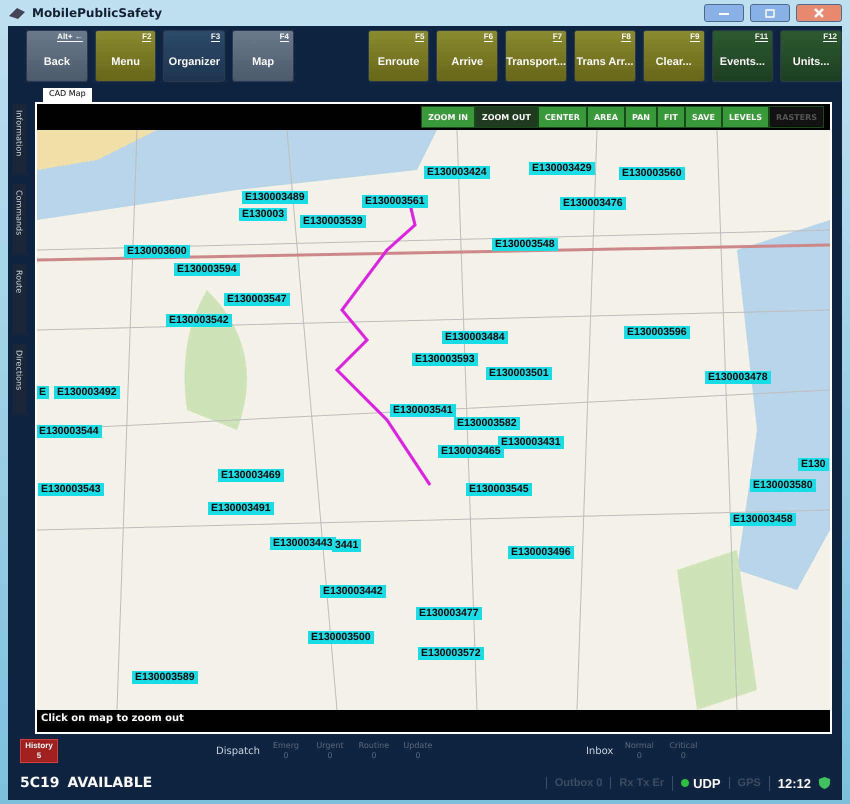 This screenshot has height=804, width=850. What do you see at coordinates (112, 719) in the screenshot?
I see `map-hint: Click on map to zoom out` at bounding box center [112, 719].